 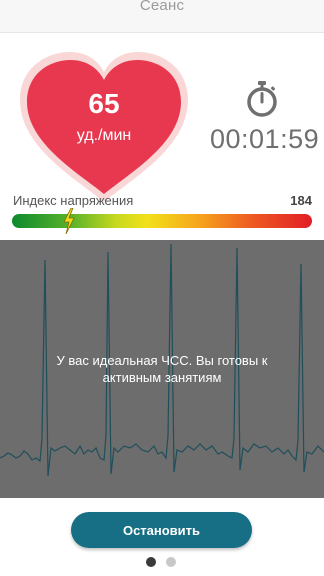 I want to click on page-indicator, so click(x=163, y=562).